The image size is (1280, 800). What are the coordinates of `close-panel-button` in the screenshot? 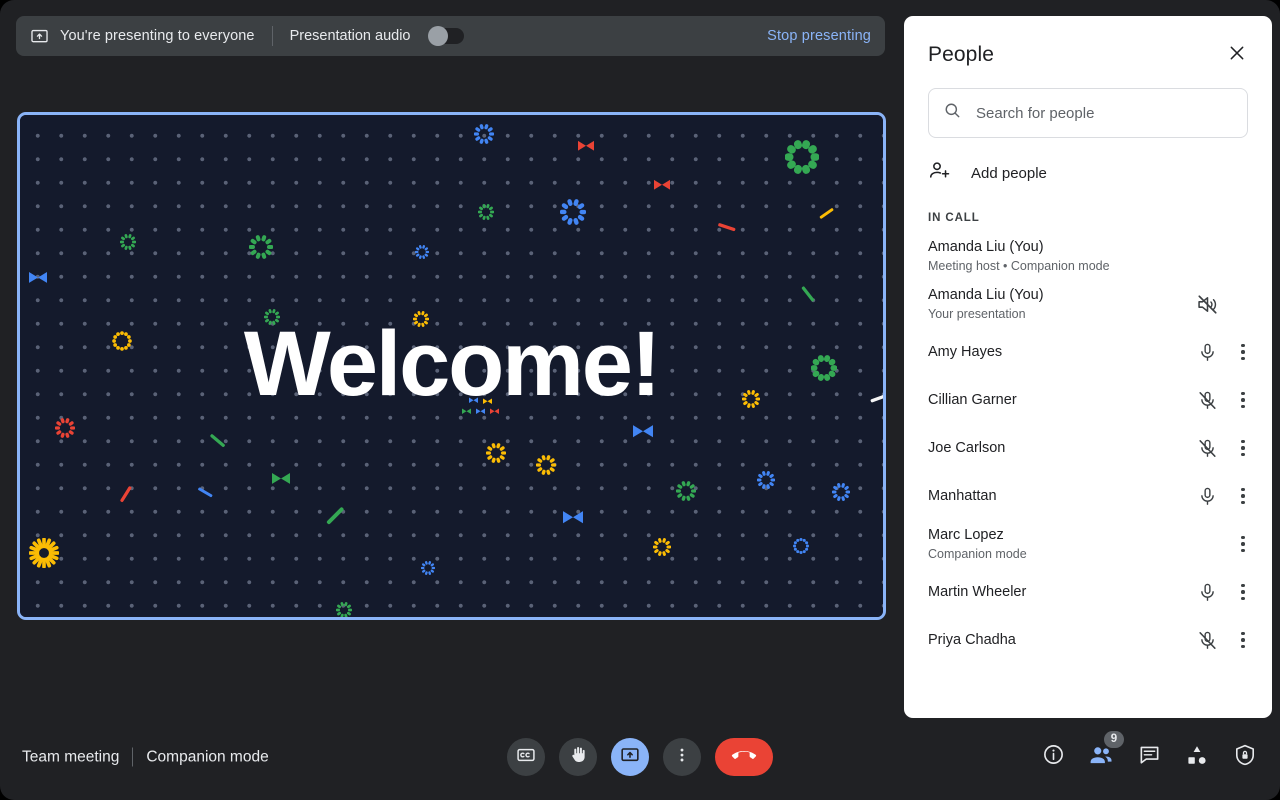 It's located at (1237, 55).